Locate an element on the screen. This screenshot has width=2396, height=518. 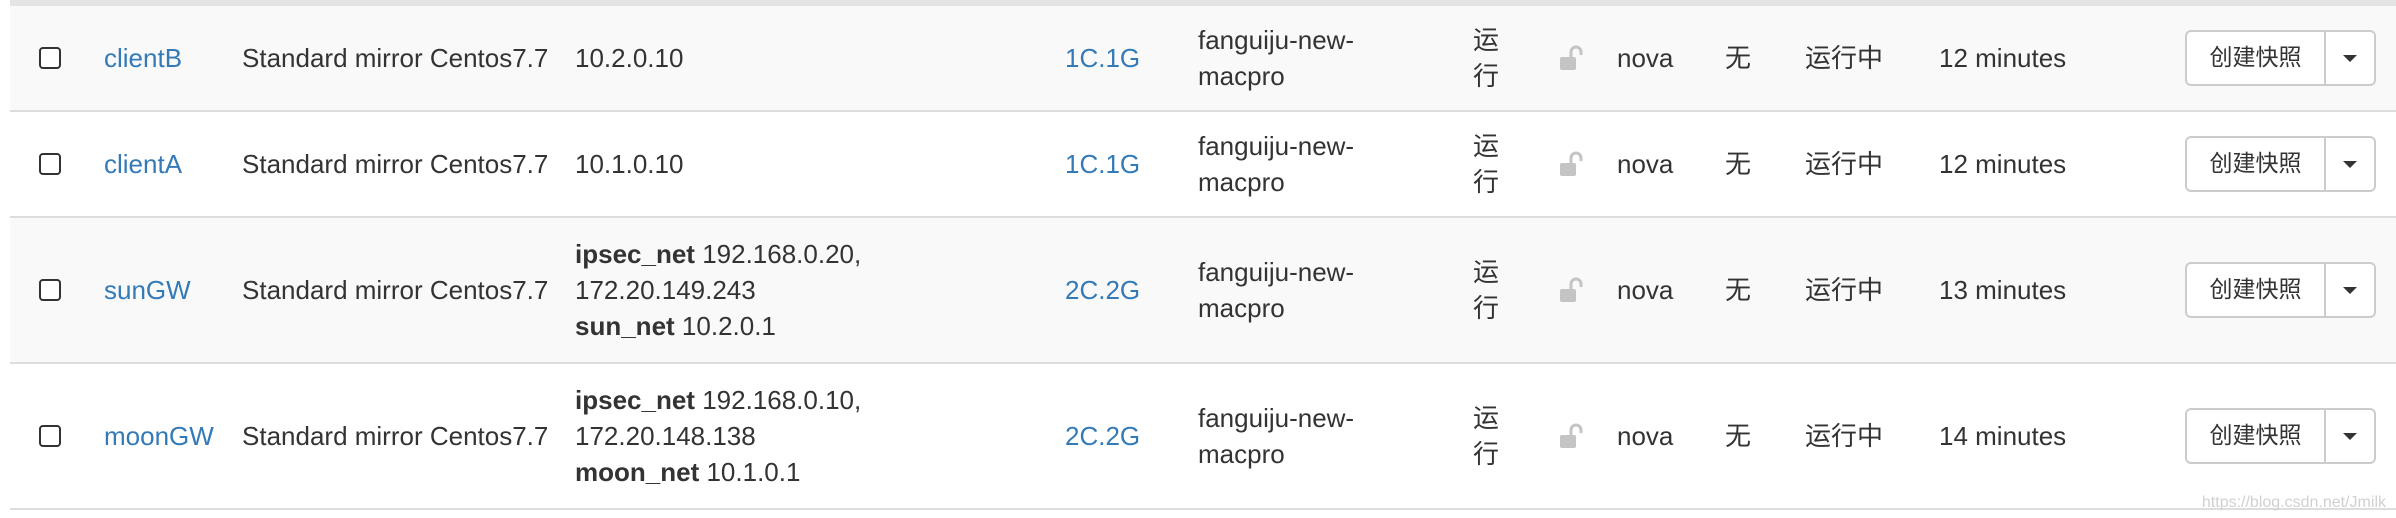
ip-address: 10.1.0.10 is located at coordinates (755, 164).